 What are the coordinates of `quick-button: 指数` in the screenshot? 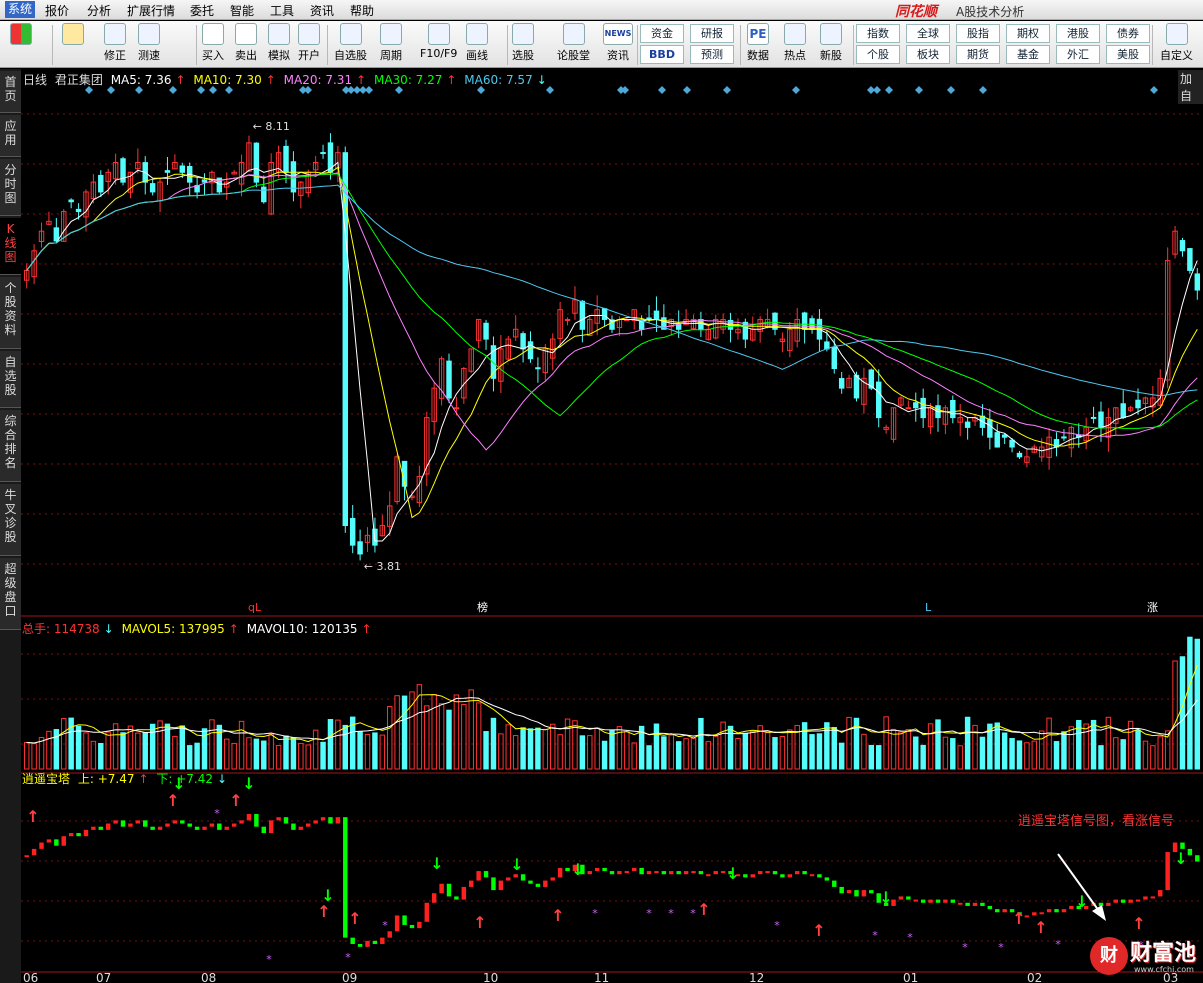 It's located at (878, 33).